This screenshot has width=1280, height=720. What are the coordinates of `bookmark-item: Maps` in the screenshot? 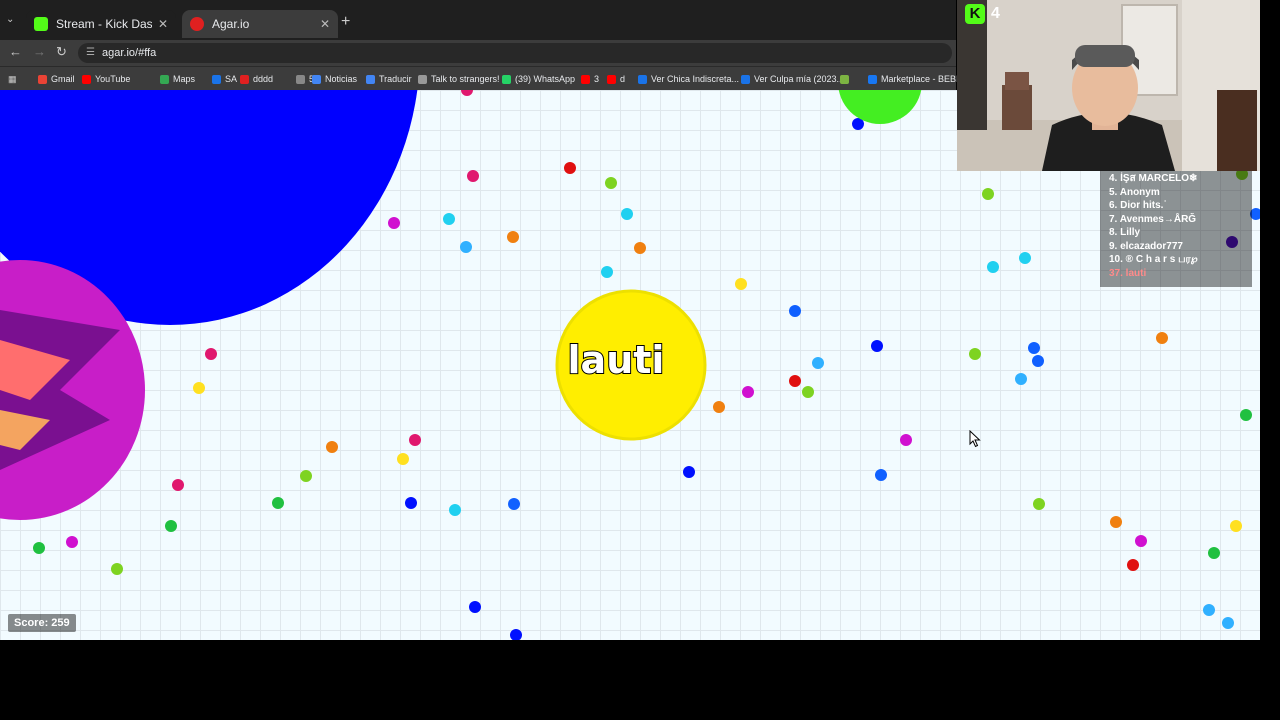 It's located at (177, 79).